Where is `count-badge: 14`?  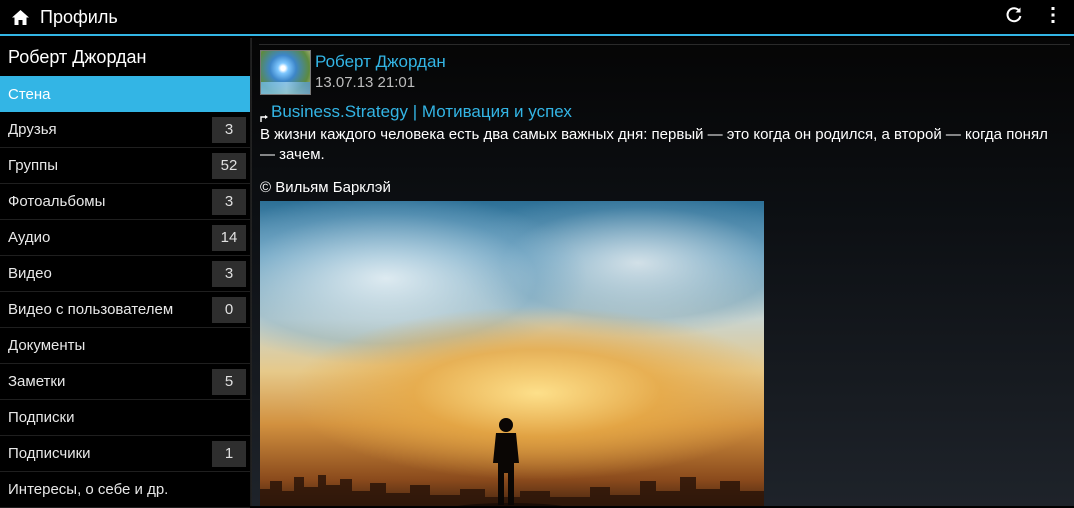
count-badge: 14 is located at coordinates (229, 237).